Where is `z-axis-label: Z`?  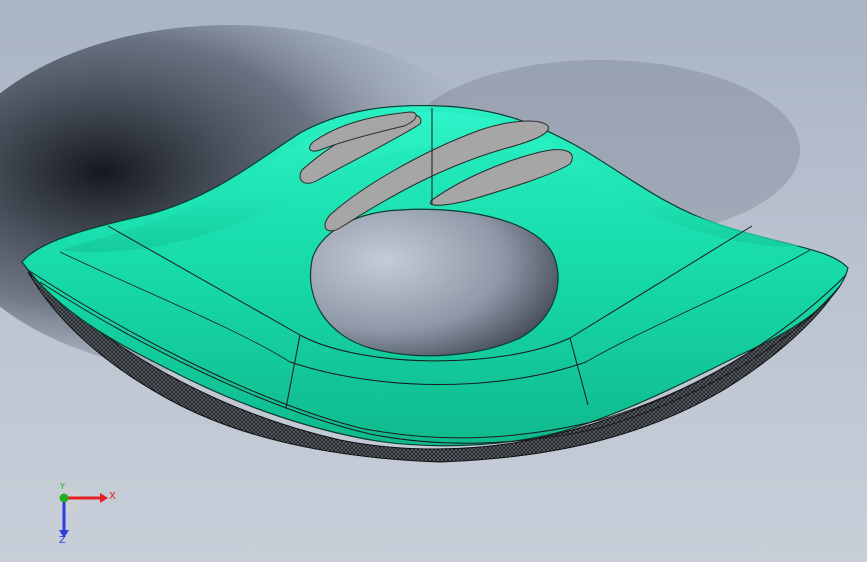
z-axis-label: Z is located at coordinates (62, 540).